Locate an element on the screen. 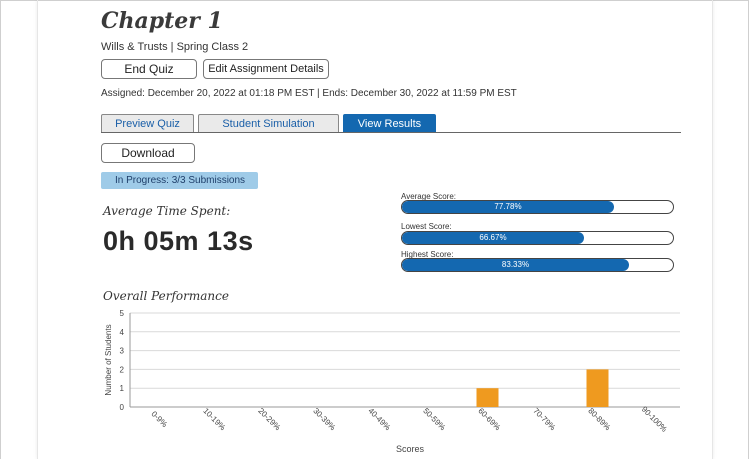 This screenshot has height=459, width=751. tab-preview-quiz: Preview Quiz is located at coordinates (147, 123).